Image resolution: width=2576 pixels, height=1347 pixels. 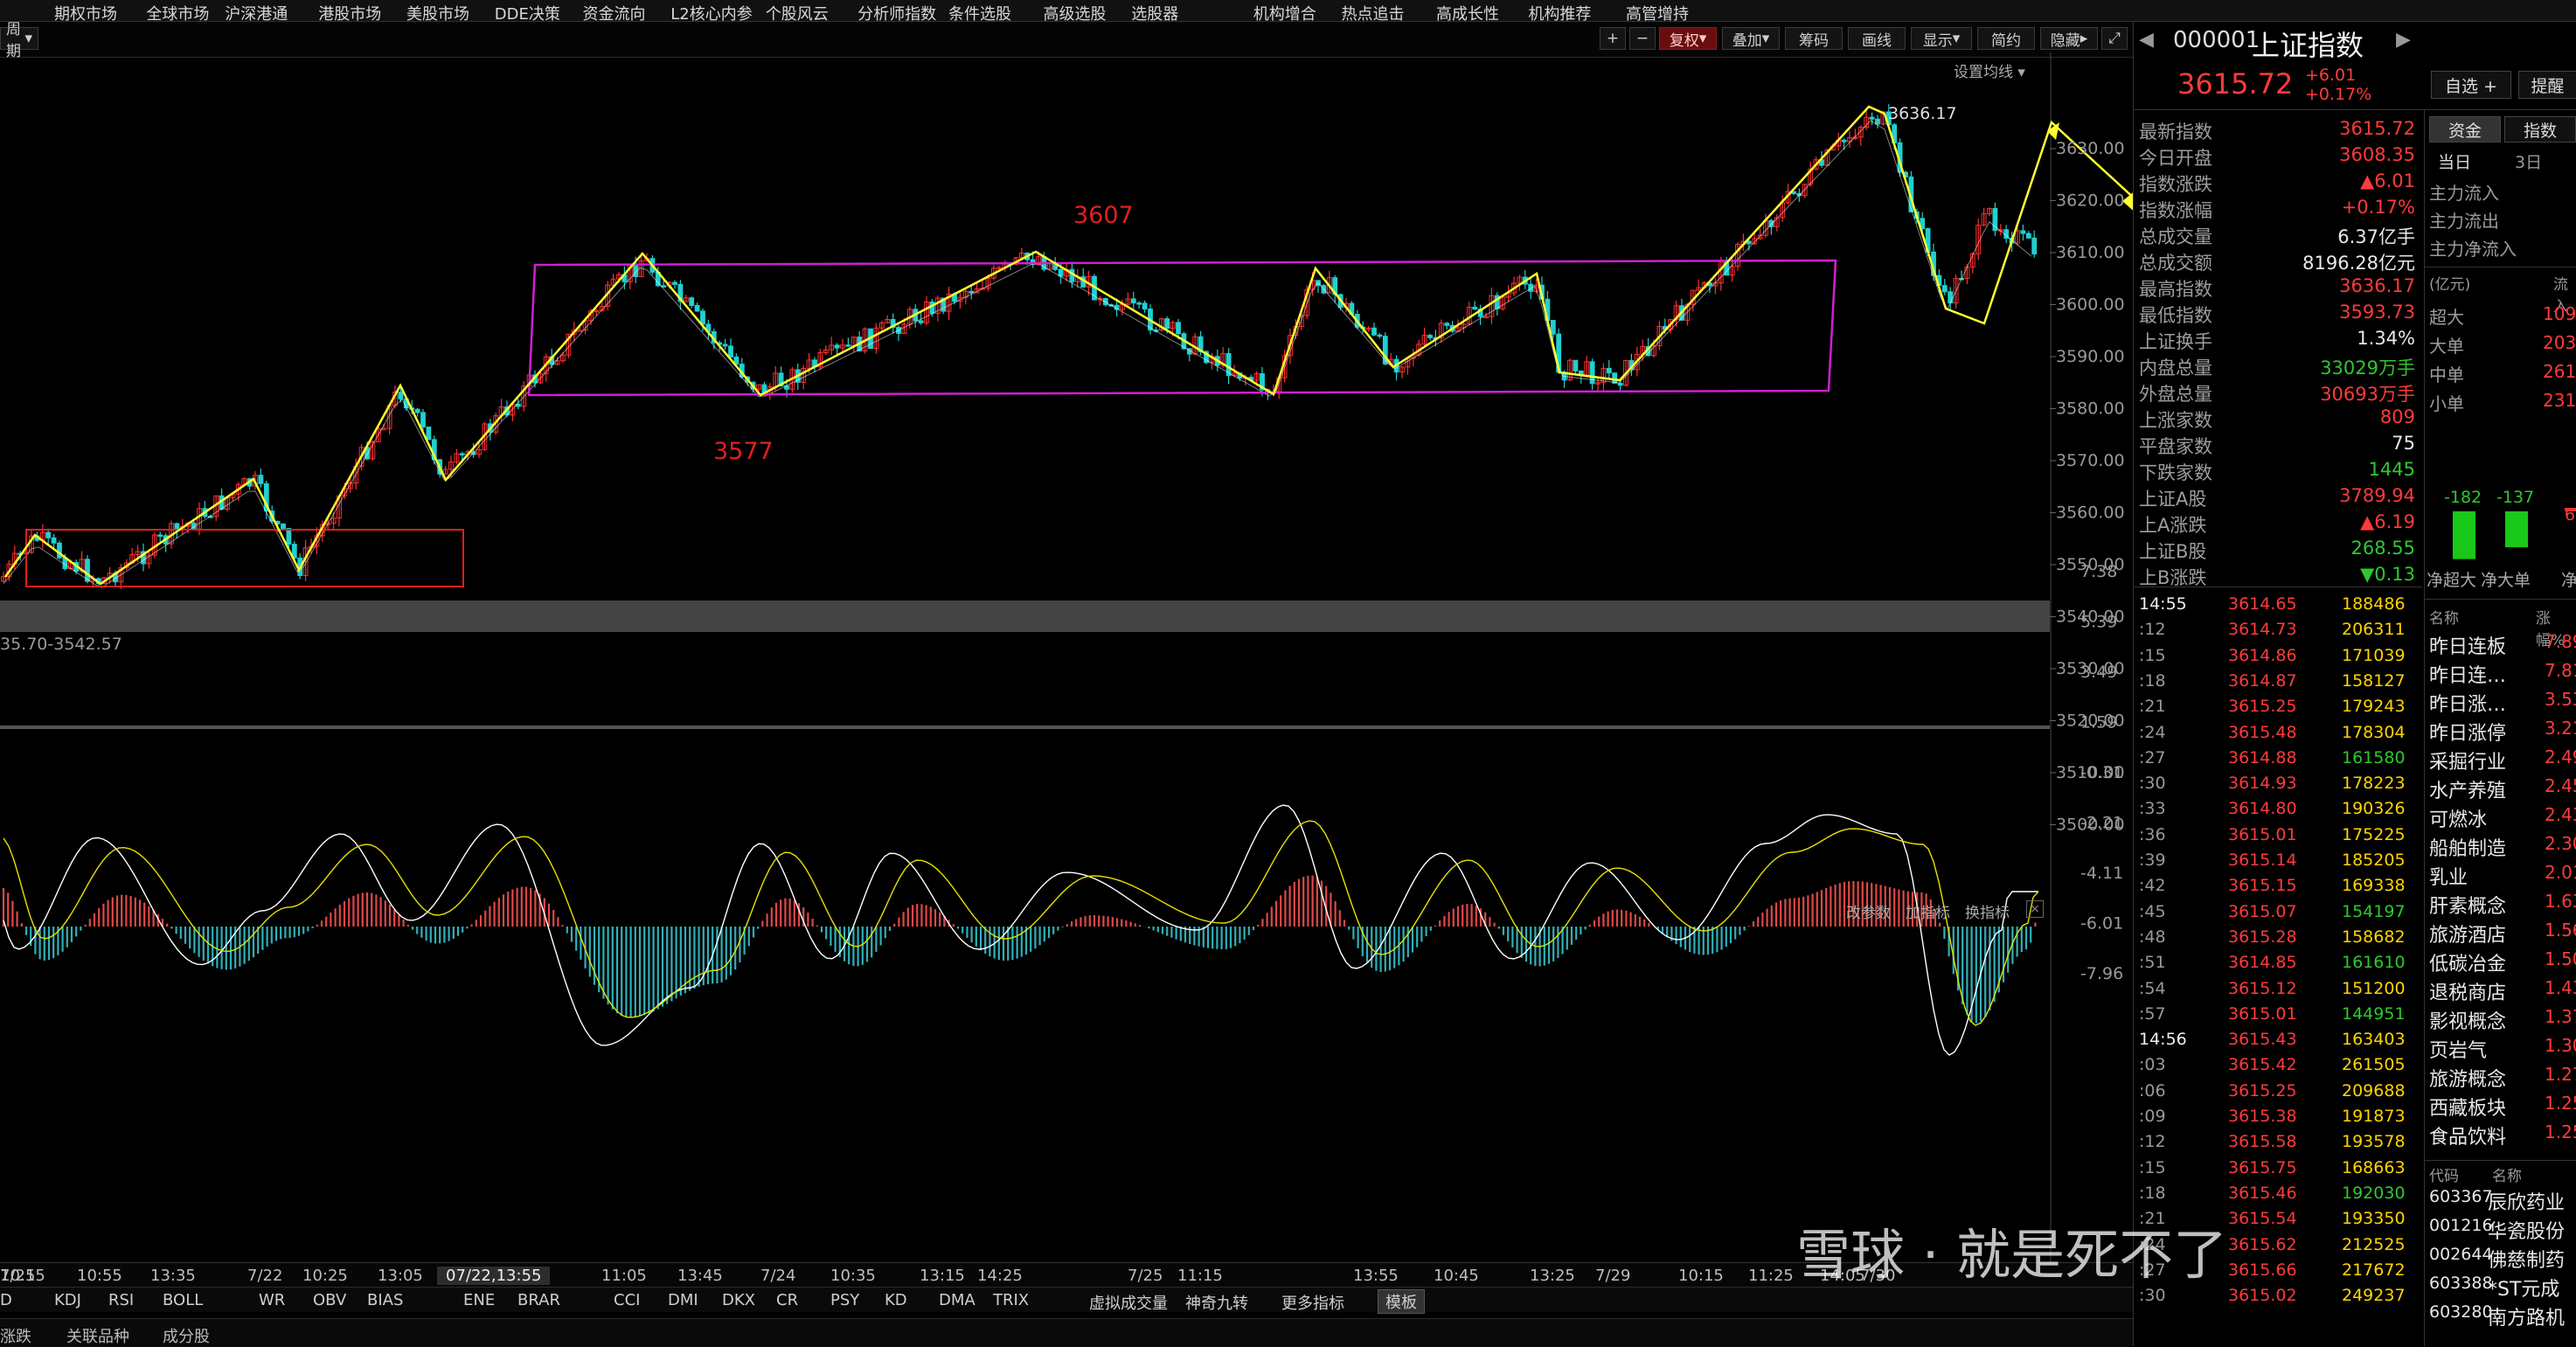 What do you see at coordinates (624, 1276) in the screenshot?
I see `date-axis-label: 11:05` at bounding box center [624, 1276].